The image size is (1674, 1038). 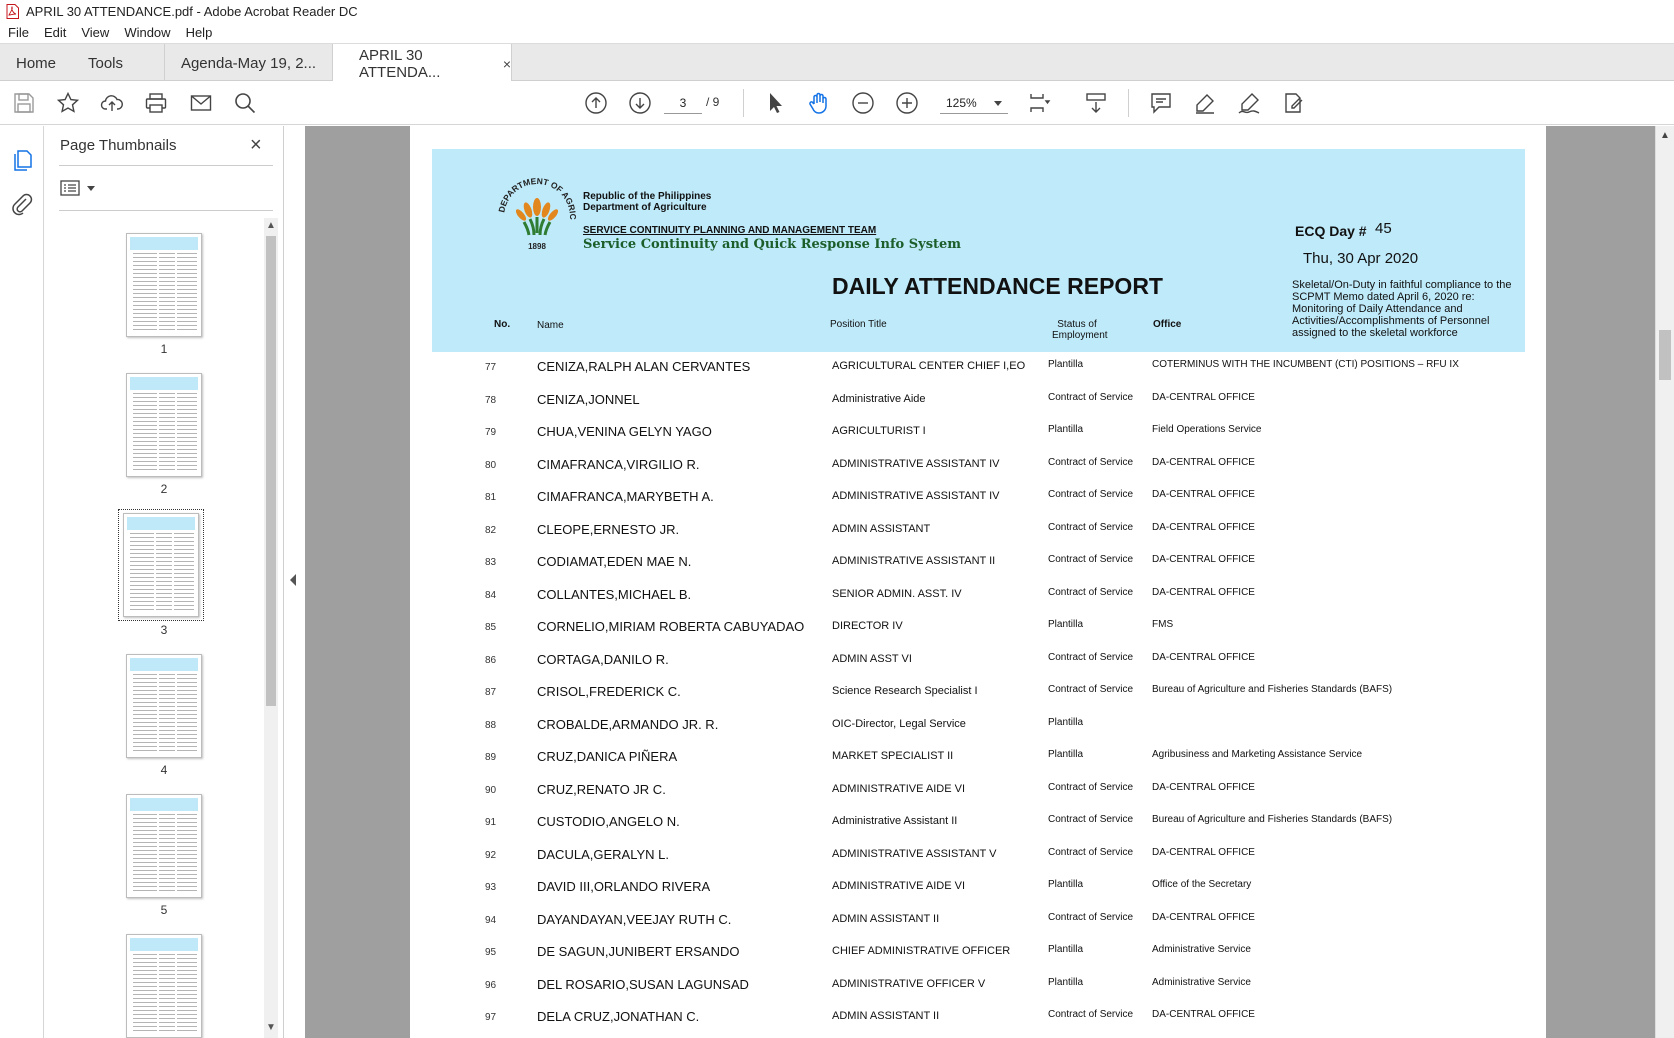 I want to click on column-header-status-line-2: Employment, so click(x=1080, y=335).